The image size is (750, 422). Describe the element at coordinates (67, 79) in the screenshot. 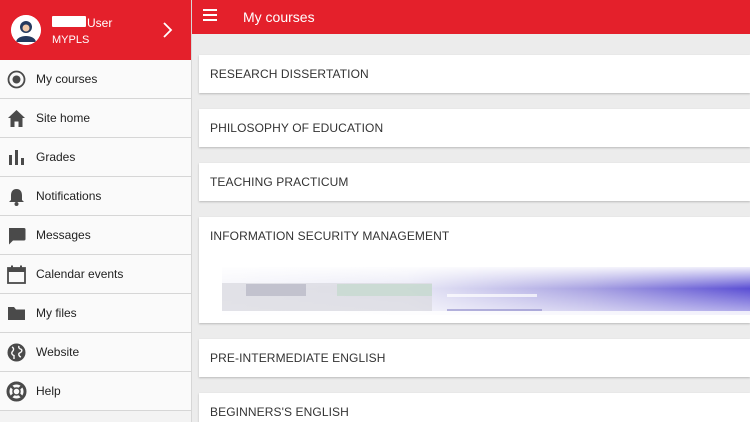

I see `sidebar-item-label: My courses` at that location.